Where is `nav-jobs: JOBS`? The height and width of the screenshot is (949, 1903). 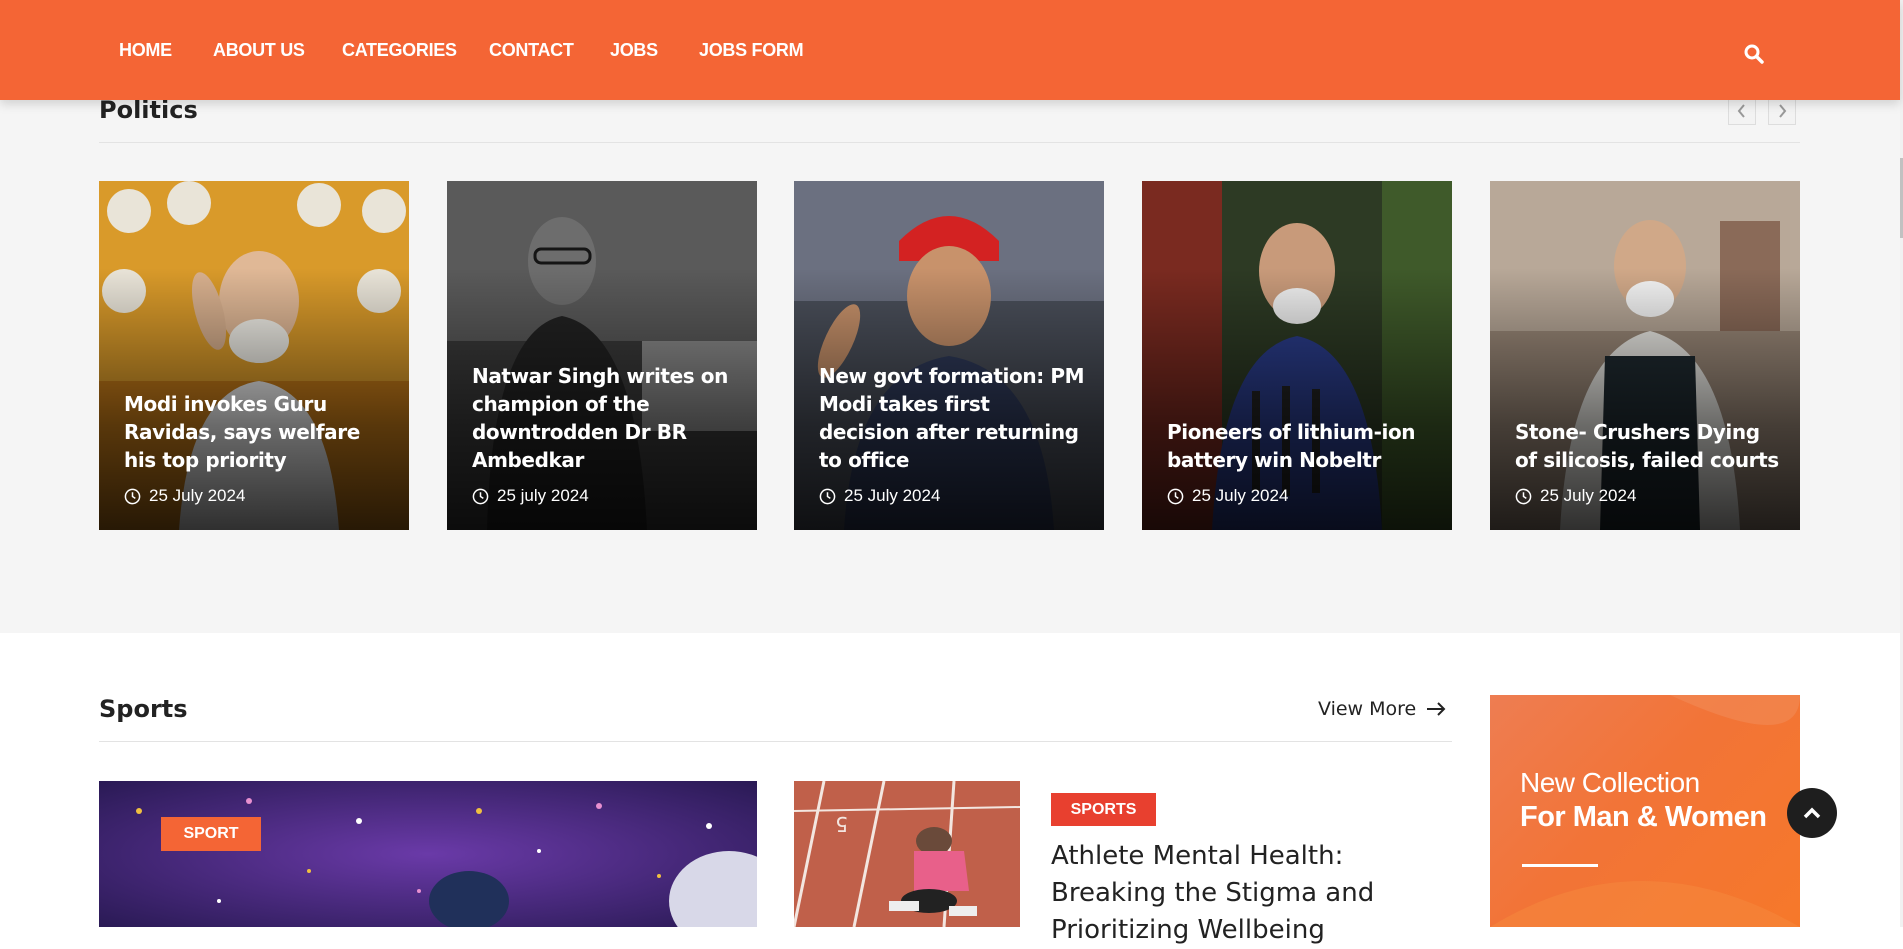 nav-jobs: JOBS is located at coordinates (634, 50).